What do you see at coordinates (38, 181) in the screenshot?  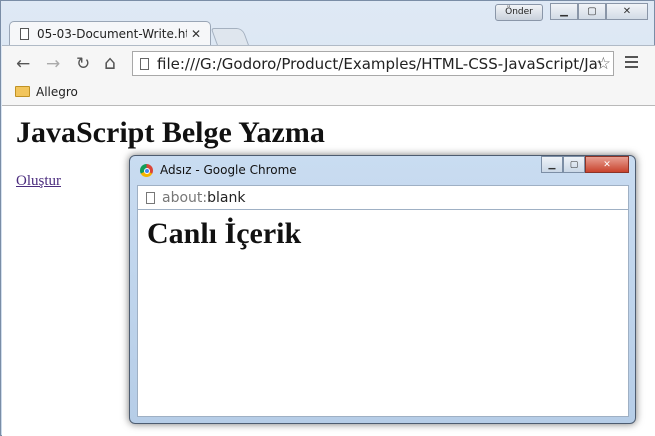 I see `create-link: Oluştur` at bounding box center [38, 181].